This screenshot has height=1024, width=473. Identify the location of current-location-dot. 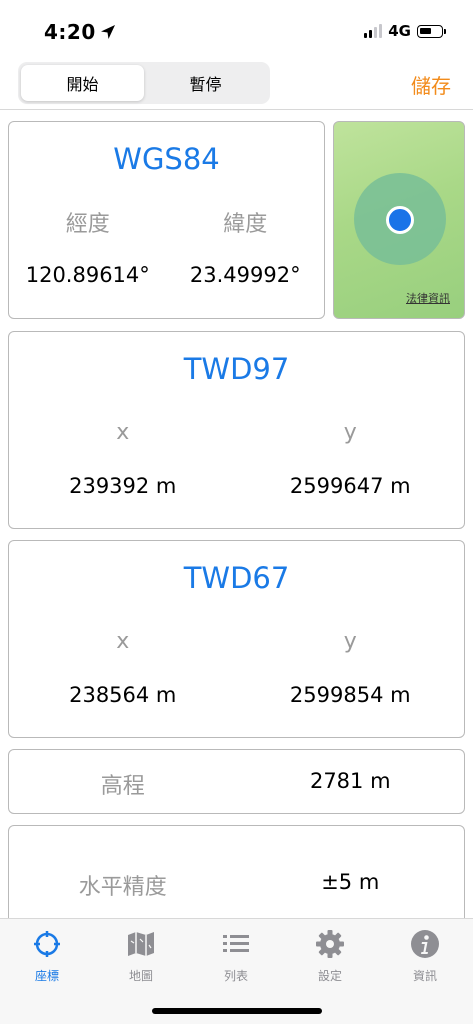
(400, 220).